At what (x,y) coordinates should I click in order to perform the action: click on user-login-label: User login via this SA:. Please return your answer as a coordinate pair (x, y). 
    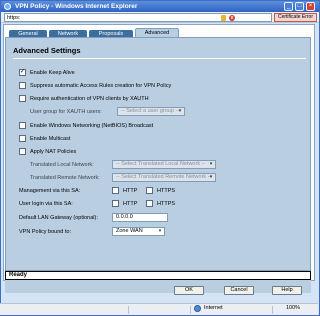
    Looking at the image, I should click on (46, 204).